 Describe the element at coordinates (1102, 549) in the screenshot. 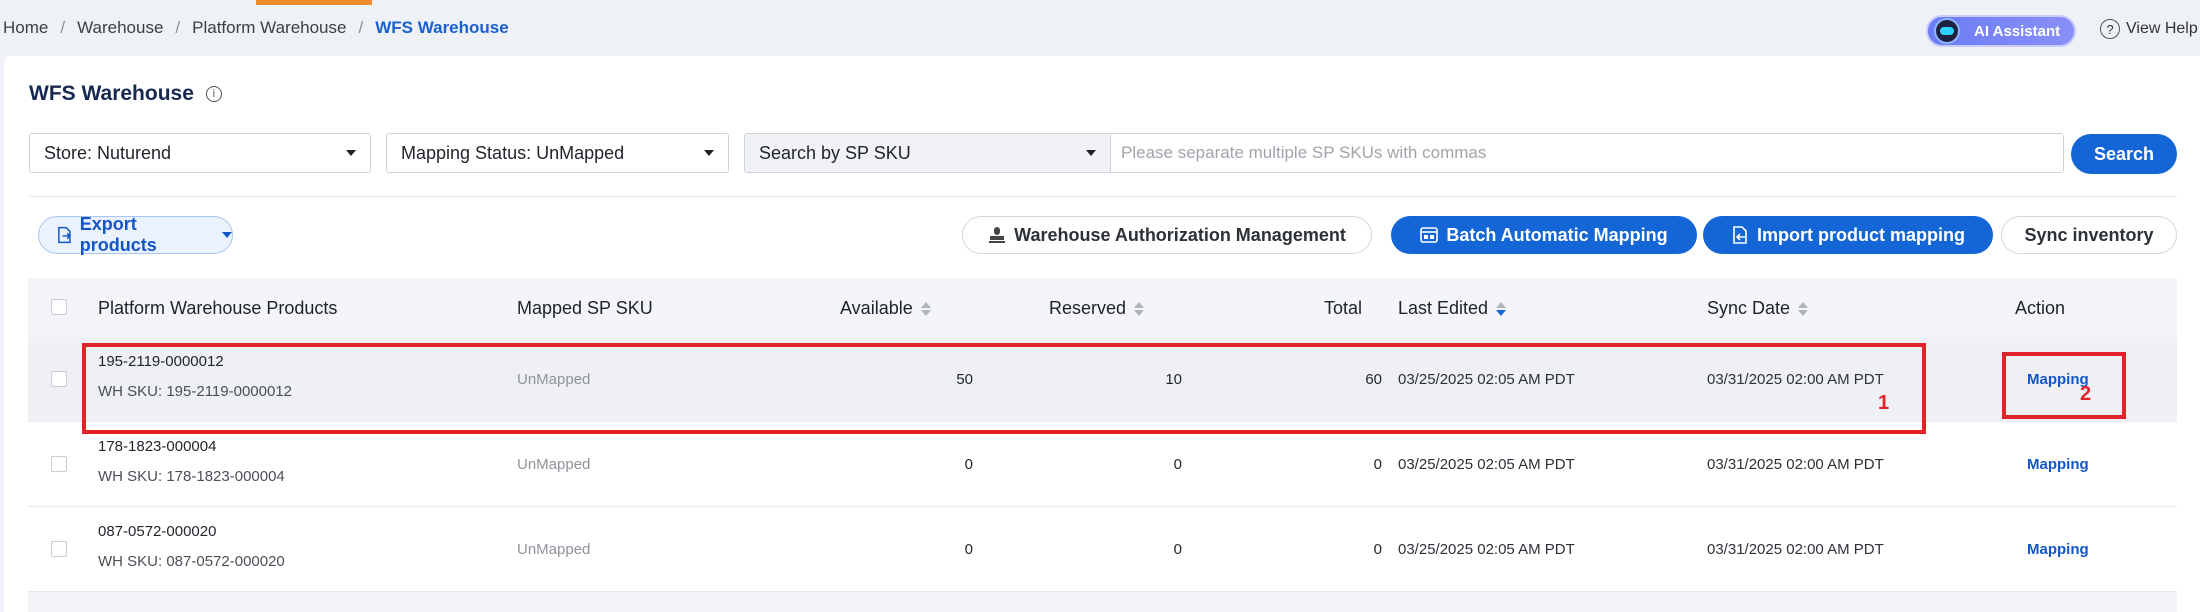

I see `table-row: 087-0572-000020 WH SKU` at that location.